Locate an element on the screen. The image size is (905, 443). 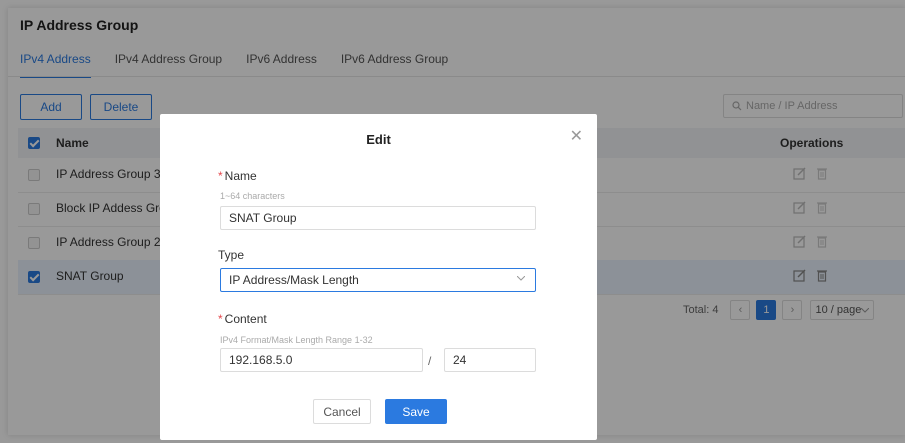
content-label: Content is located at coordinates (245, 319).